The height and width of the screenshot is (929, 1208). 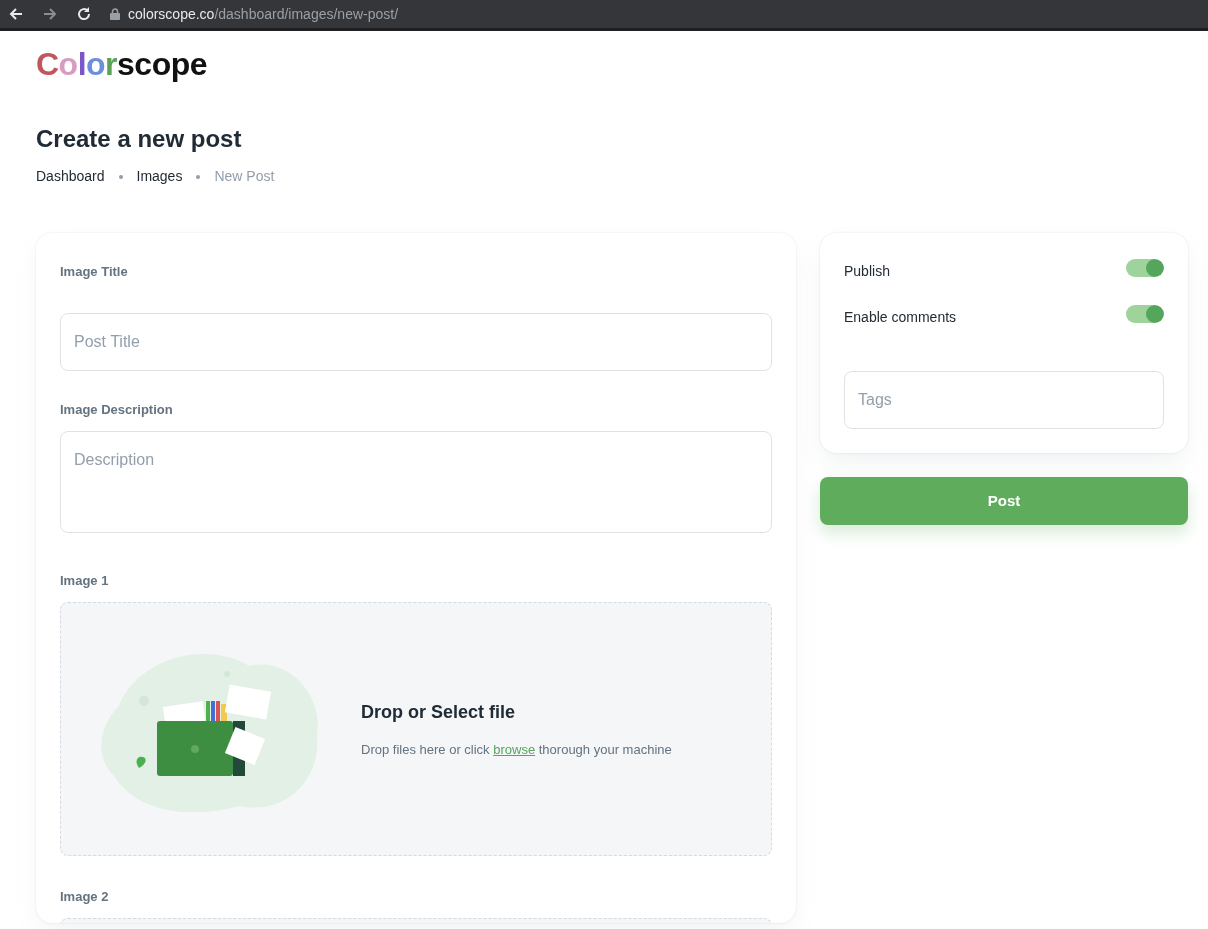 I want to click on switch-label: Publish, so click(x=867, y=271).